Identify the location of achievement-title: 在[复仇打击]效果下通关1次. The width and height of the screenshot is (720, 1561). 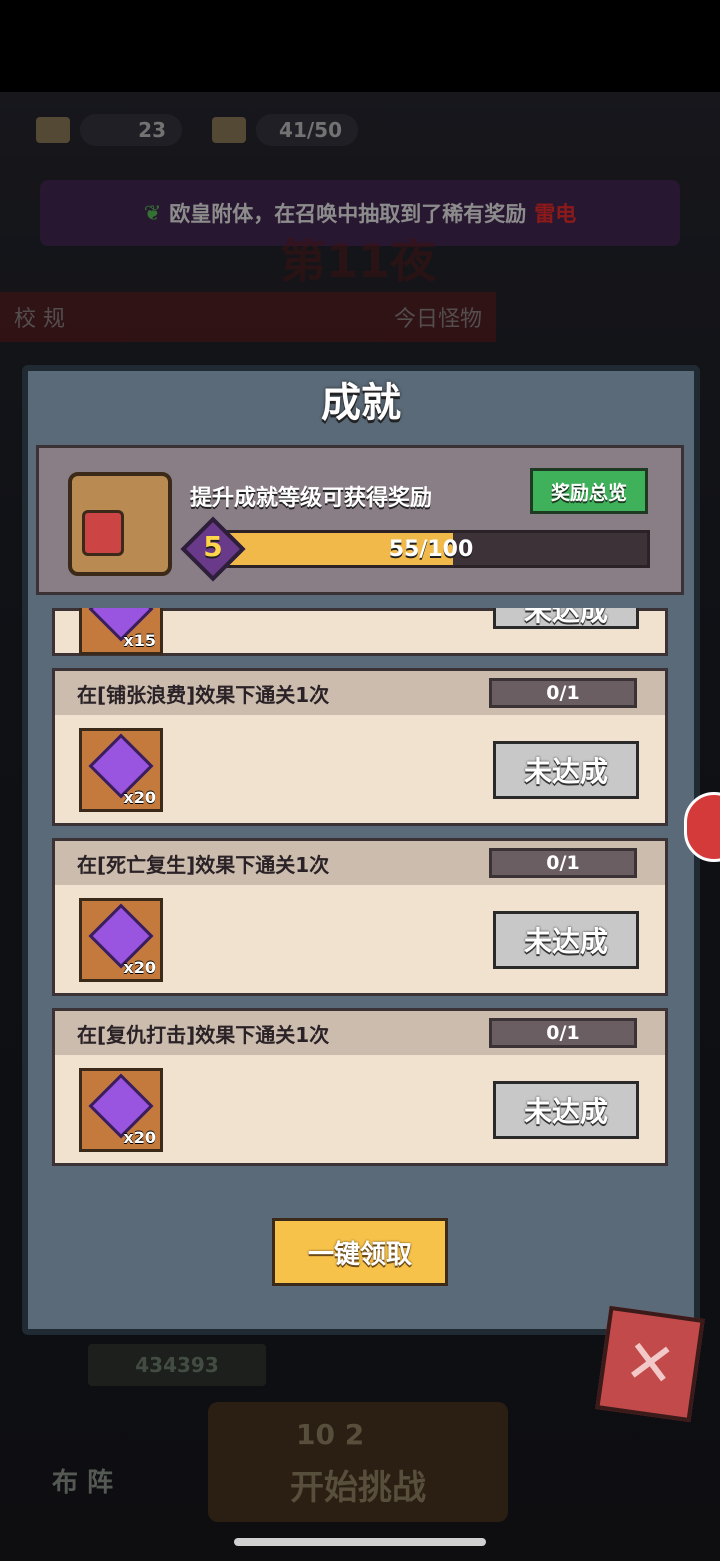
(203, 1034).